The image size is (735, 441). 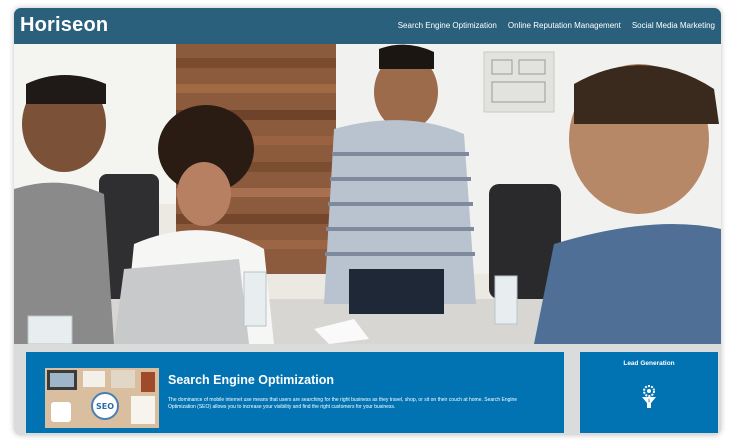 What do you see at coordinates (102, 398) in the screenshot?
I see `seo-image: SEO` at bounding box center [102, 398].